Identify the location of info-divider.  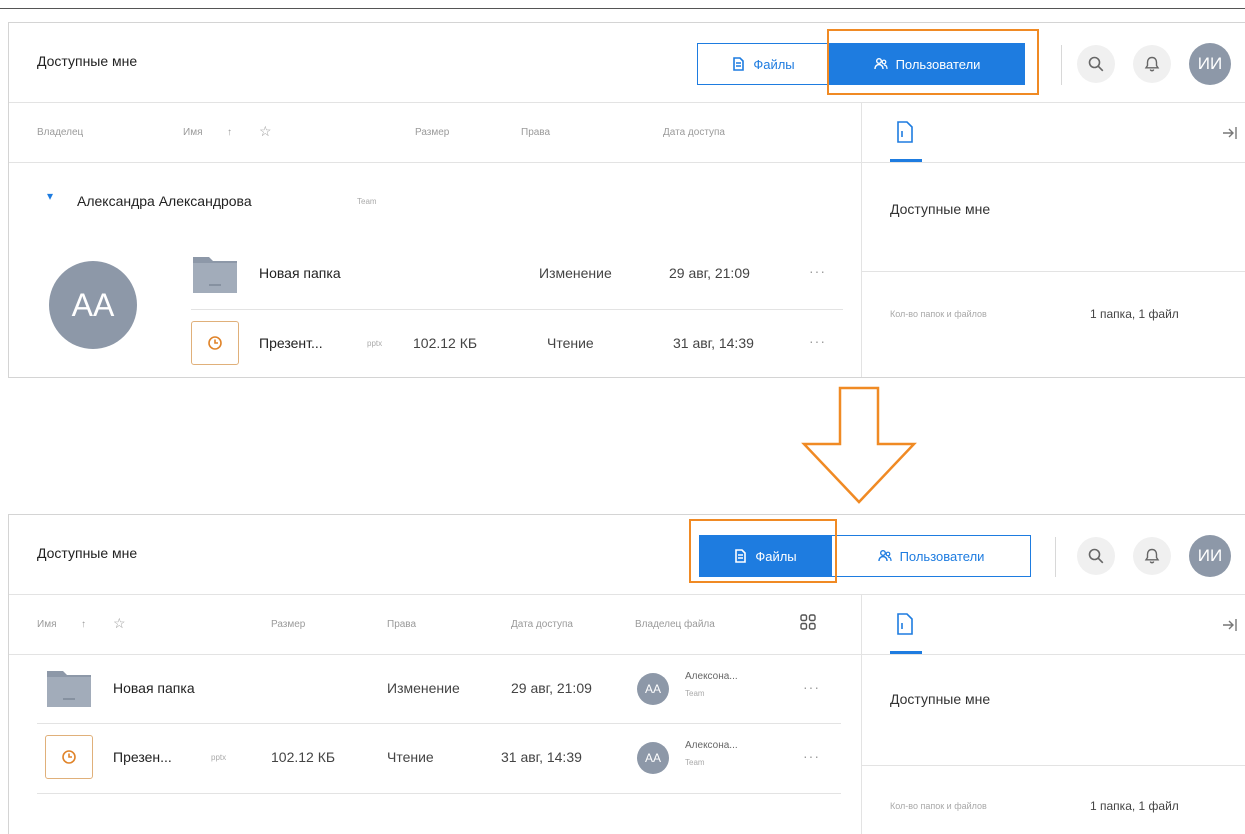
(1053, 765).